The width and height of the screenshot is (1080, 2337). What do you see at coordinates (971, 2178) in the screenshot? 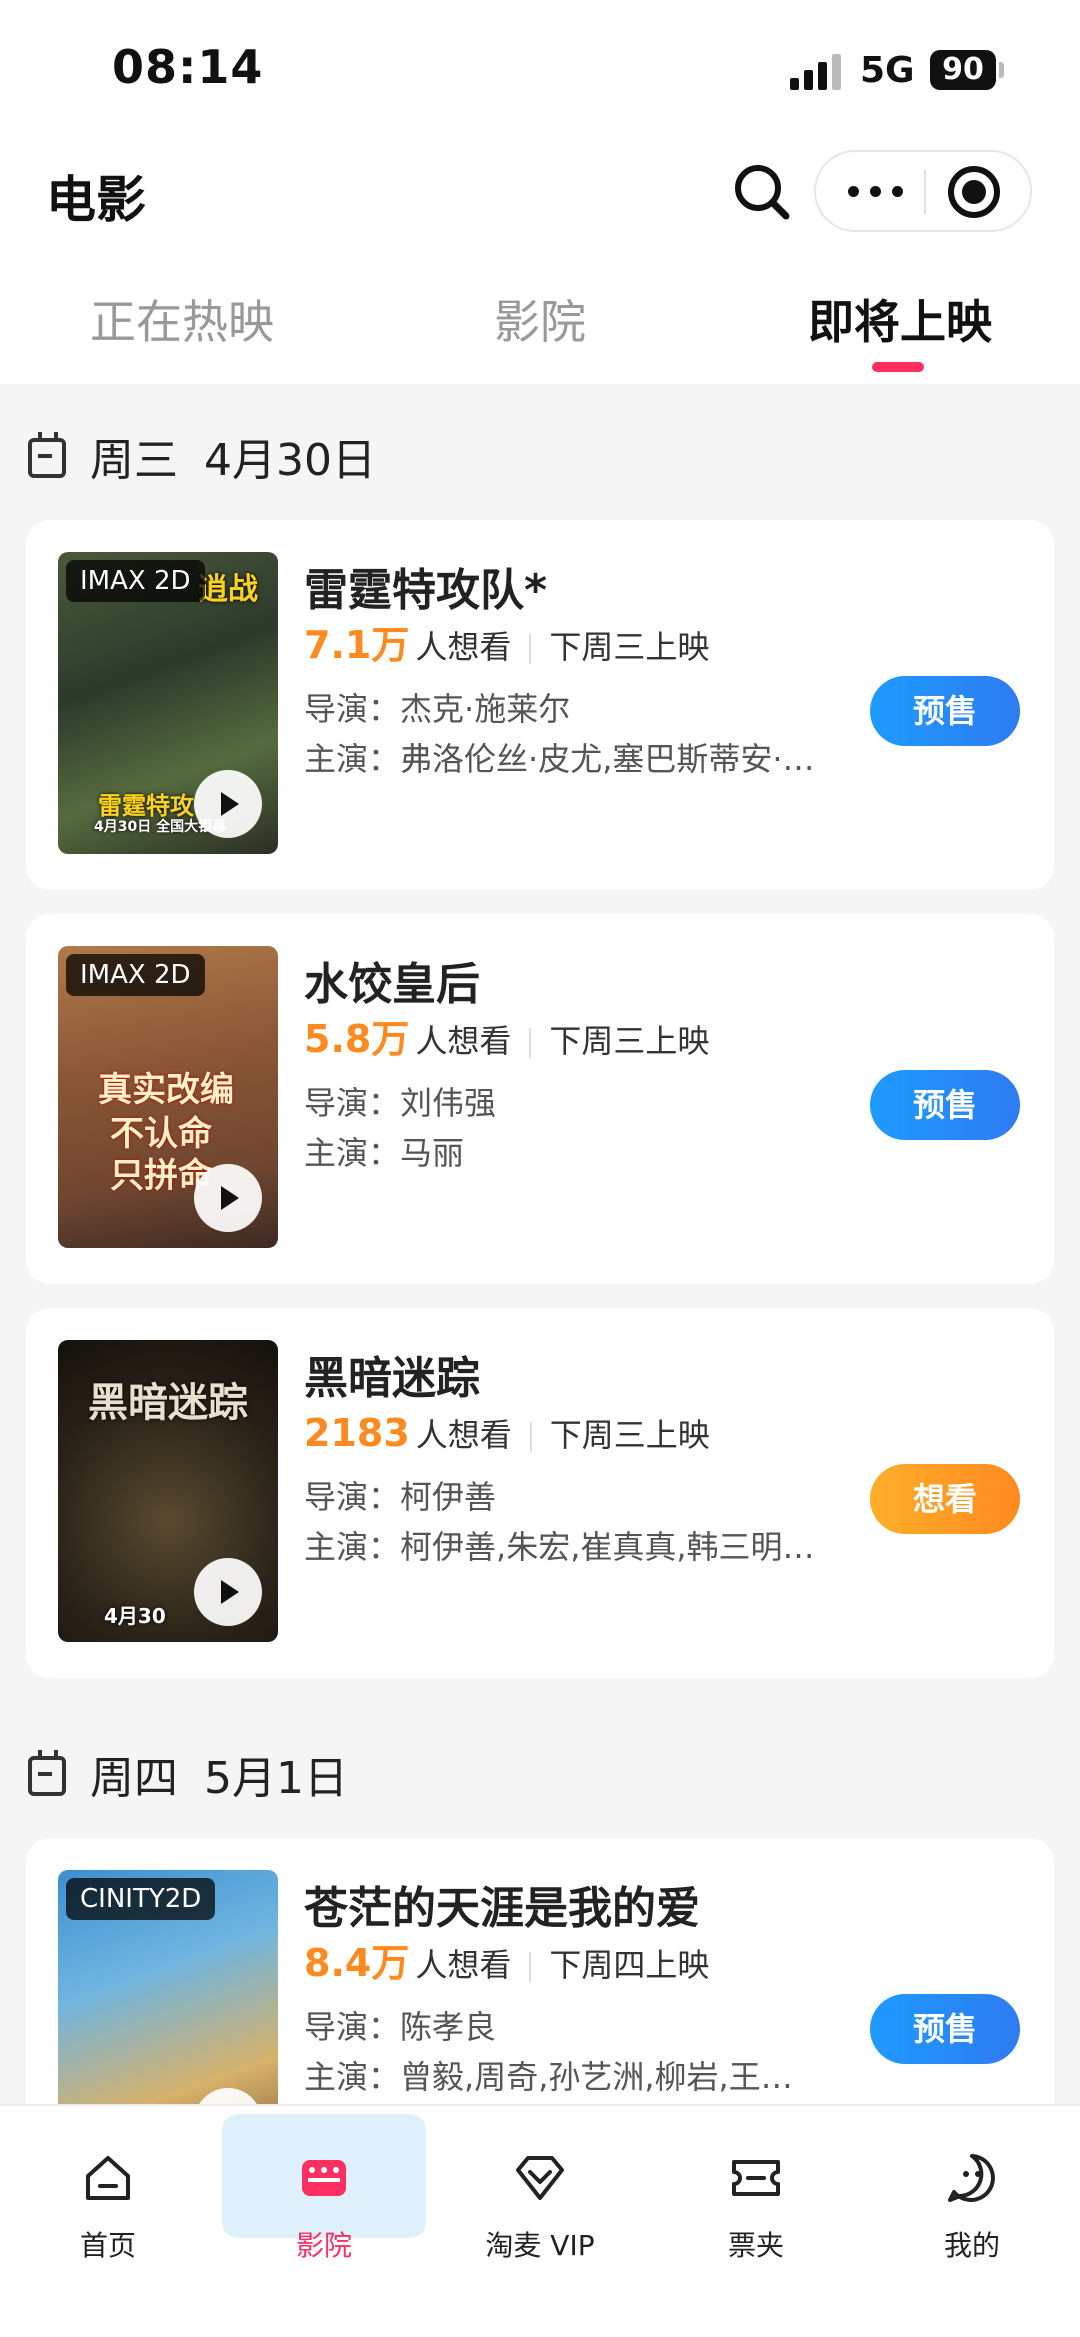
I see `profile-icon` at bounding box center [971, 2178].